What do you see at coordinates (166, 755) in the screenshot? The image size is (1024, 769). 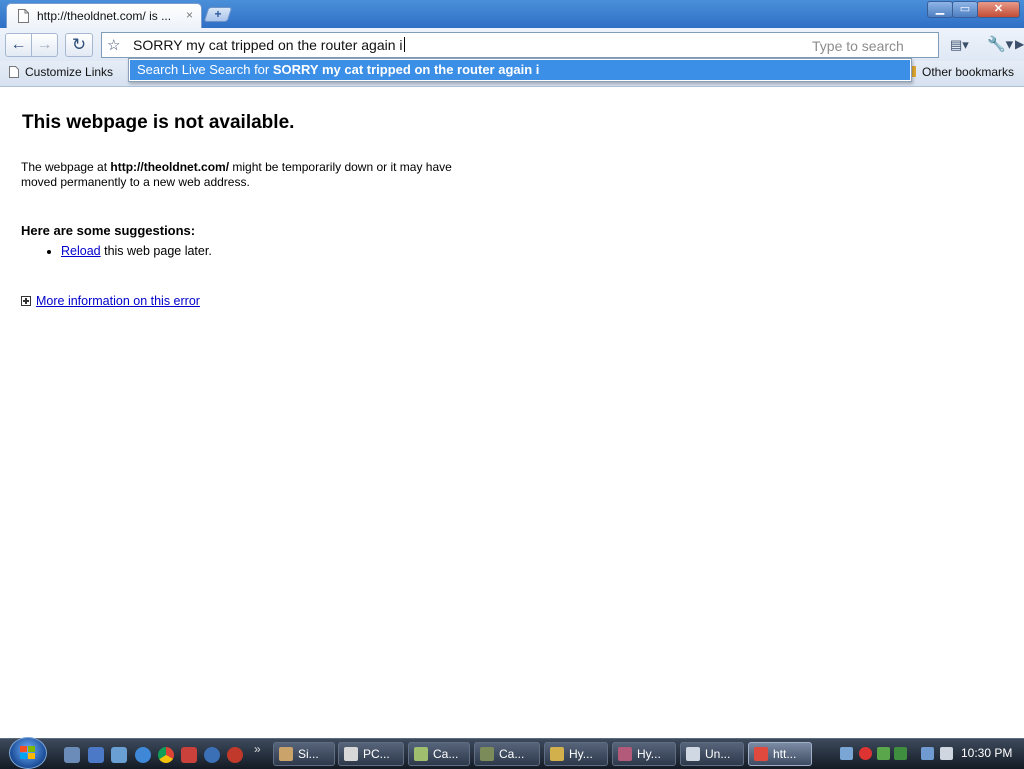 I see `quicklaunch-chrome-icon` at bounding box center [166, 755].